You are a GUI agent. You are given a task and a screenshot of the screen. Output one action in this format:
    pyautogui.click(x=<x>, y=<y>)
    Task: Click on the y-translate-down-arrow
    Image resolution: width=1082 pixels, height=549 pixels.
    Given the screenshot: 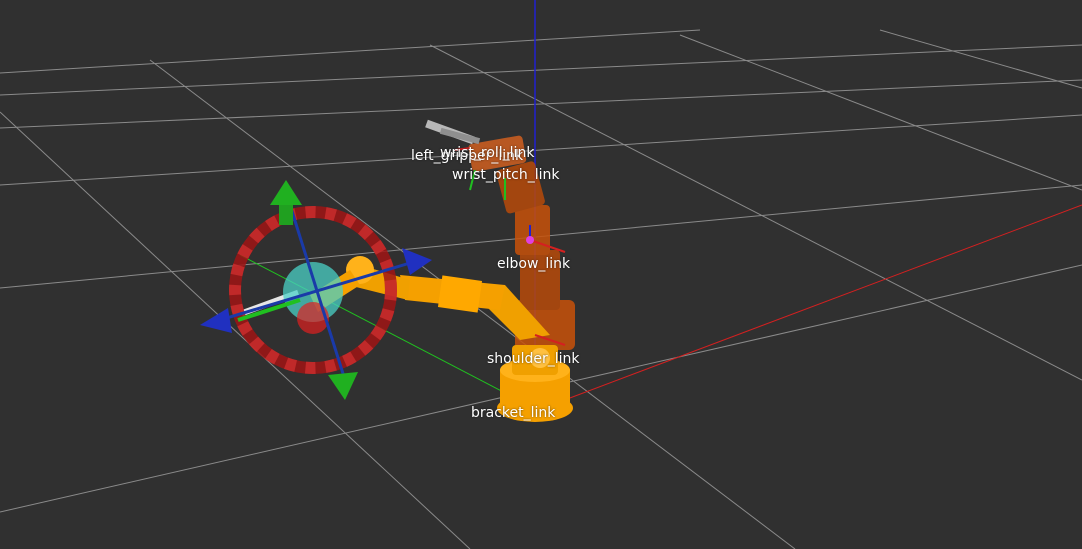 What is the action you would take?
    pyautogui.click(x=343, y=386)
    